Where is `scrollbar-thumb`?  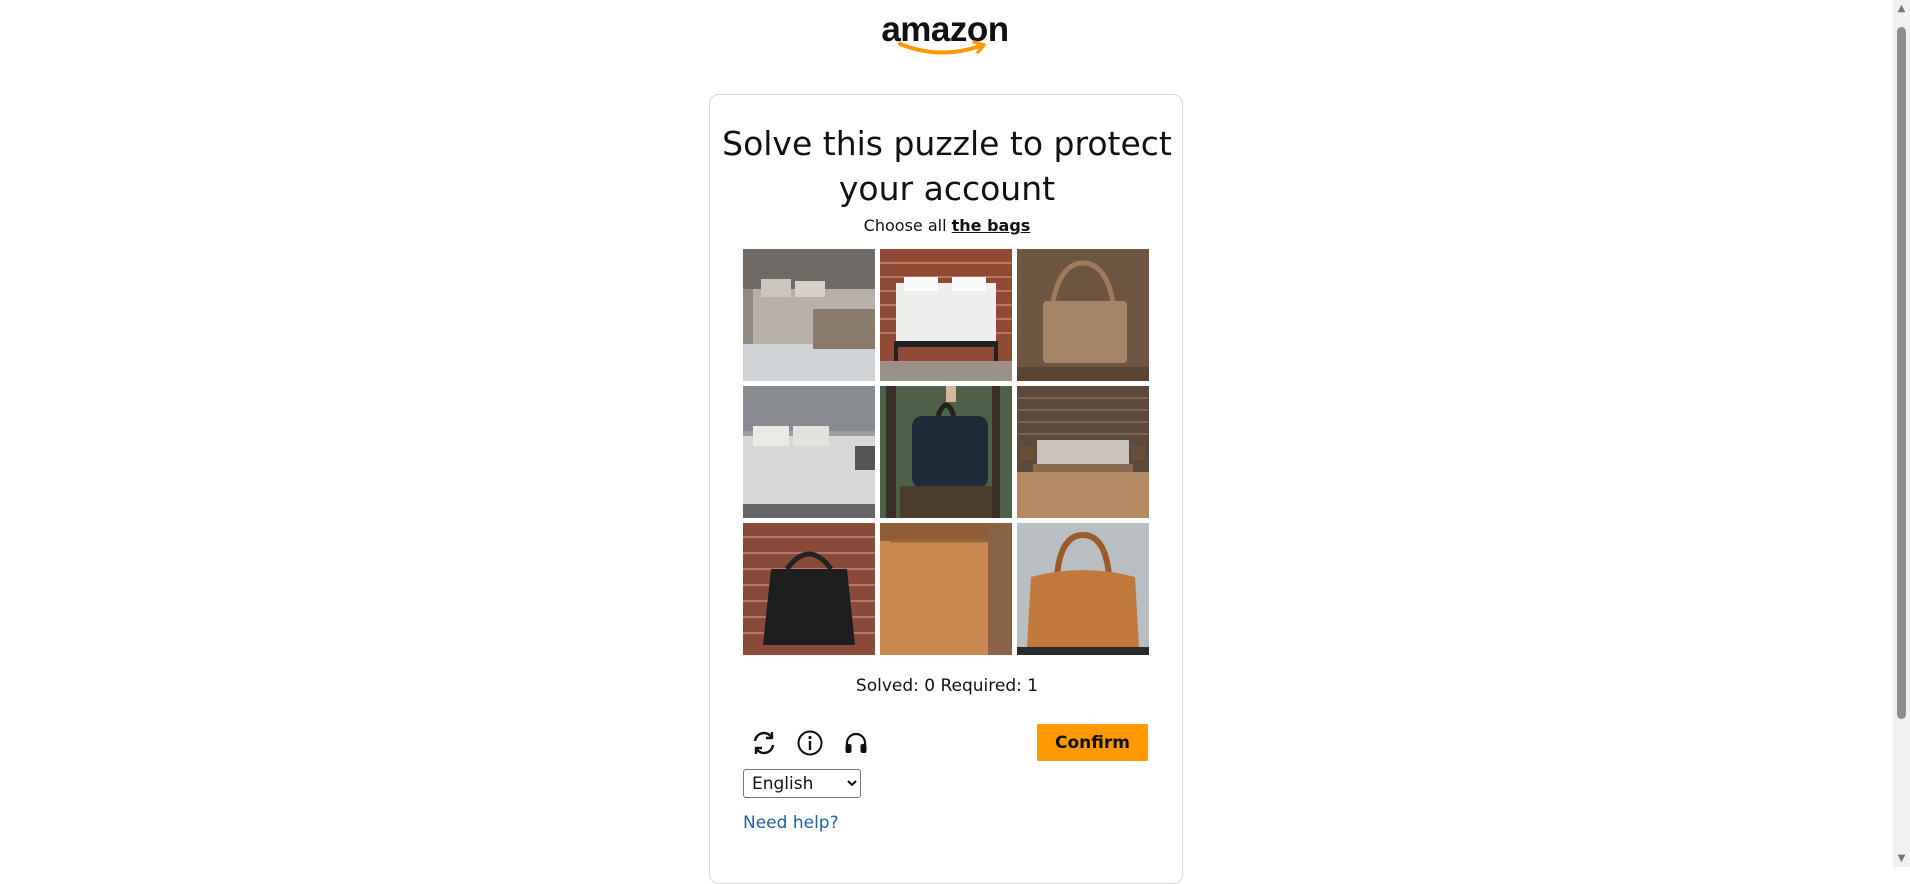
scrollbar-thumb is located at coordinates (1901, 373).